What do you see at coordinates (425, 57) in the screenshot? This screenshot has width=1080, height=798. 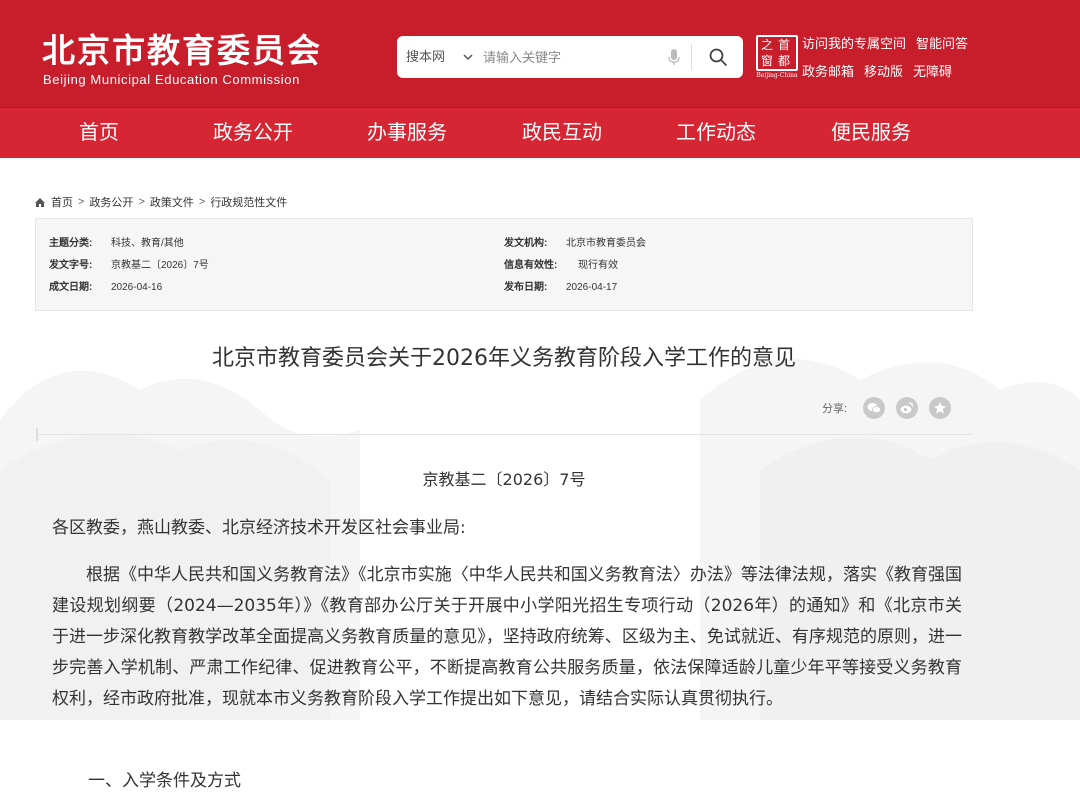 I see `search-scope-select: 搜本网` at bounding box center [425, 57].